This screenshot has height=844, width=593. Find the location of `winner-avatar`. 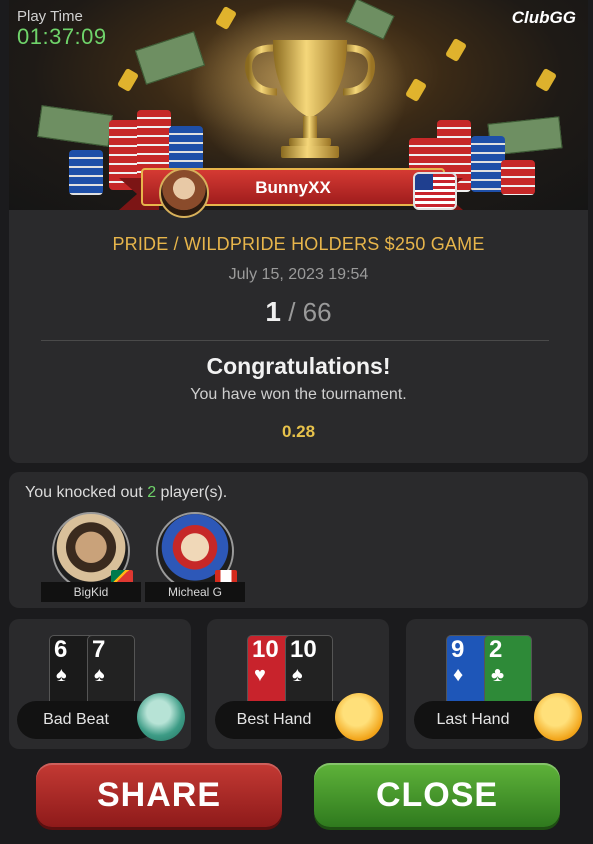

winner-avatar is located at coordinates (184, 193).